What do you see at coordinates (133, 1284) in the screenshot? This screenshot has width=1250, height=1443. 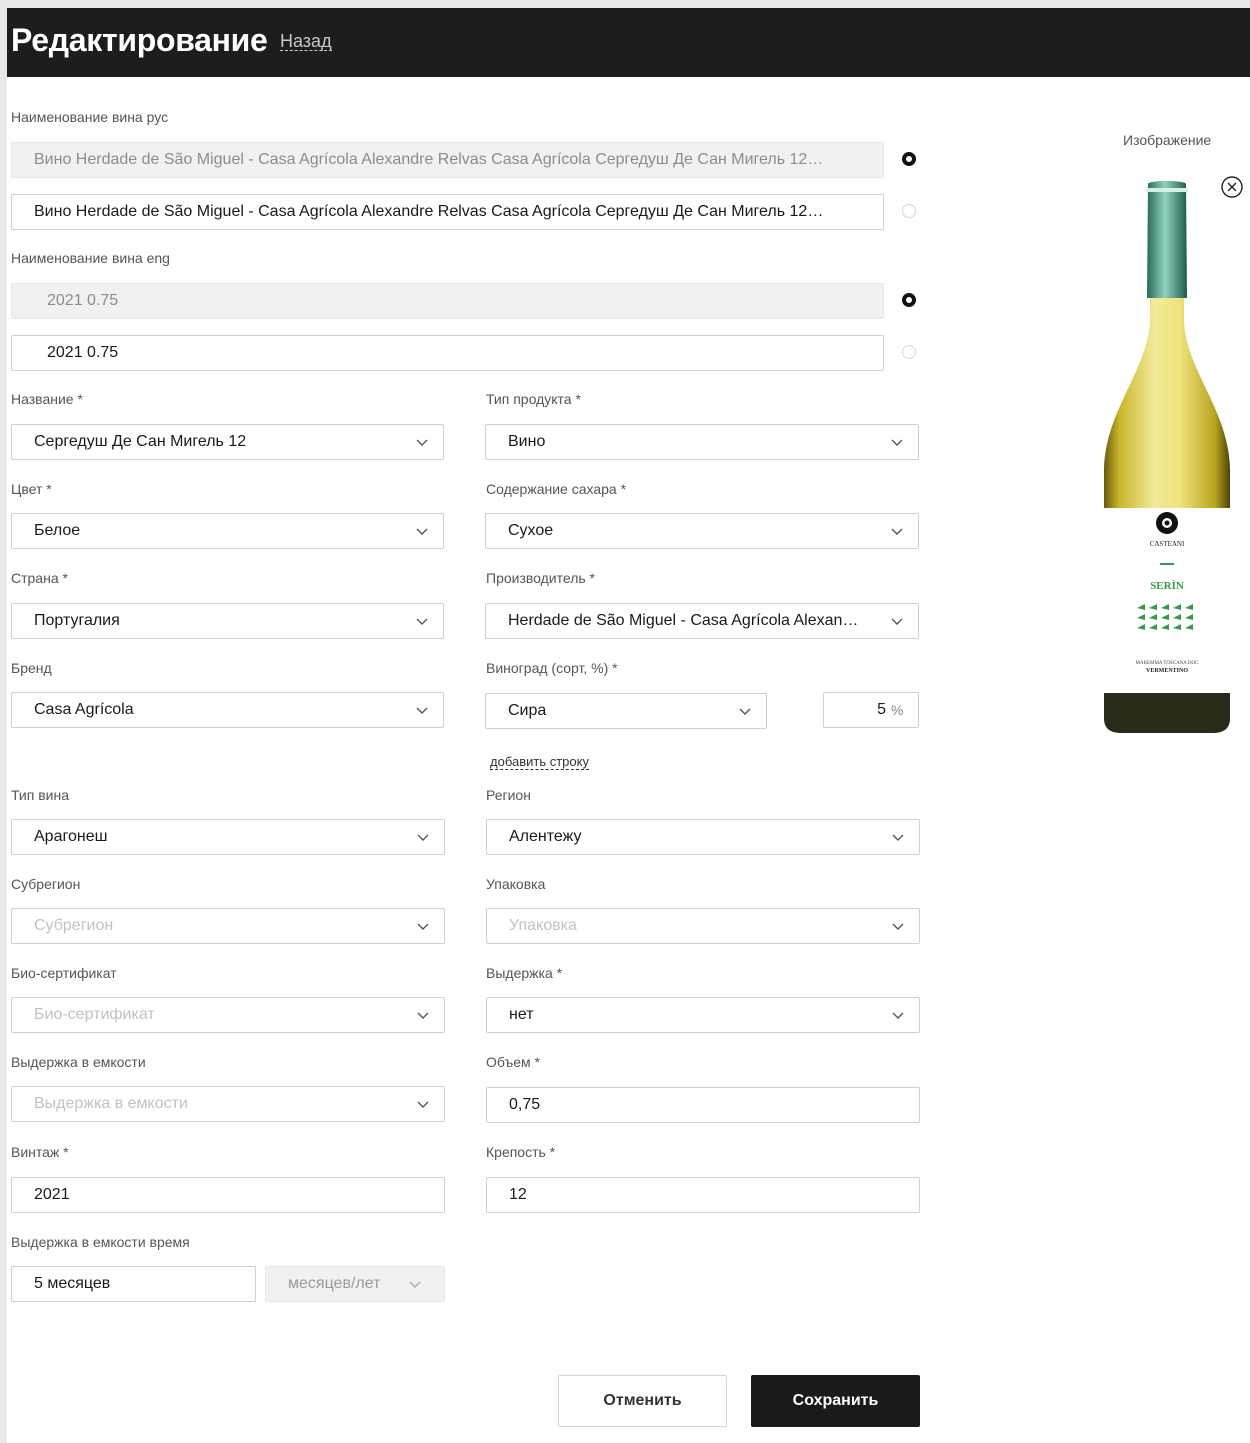 I see `aging-time-input: 5 месяцев` at bounding box center [133, 1284].